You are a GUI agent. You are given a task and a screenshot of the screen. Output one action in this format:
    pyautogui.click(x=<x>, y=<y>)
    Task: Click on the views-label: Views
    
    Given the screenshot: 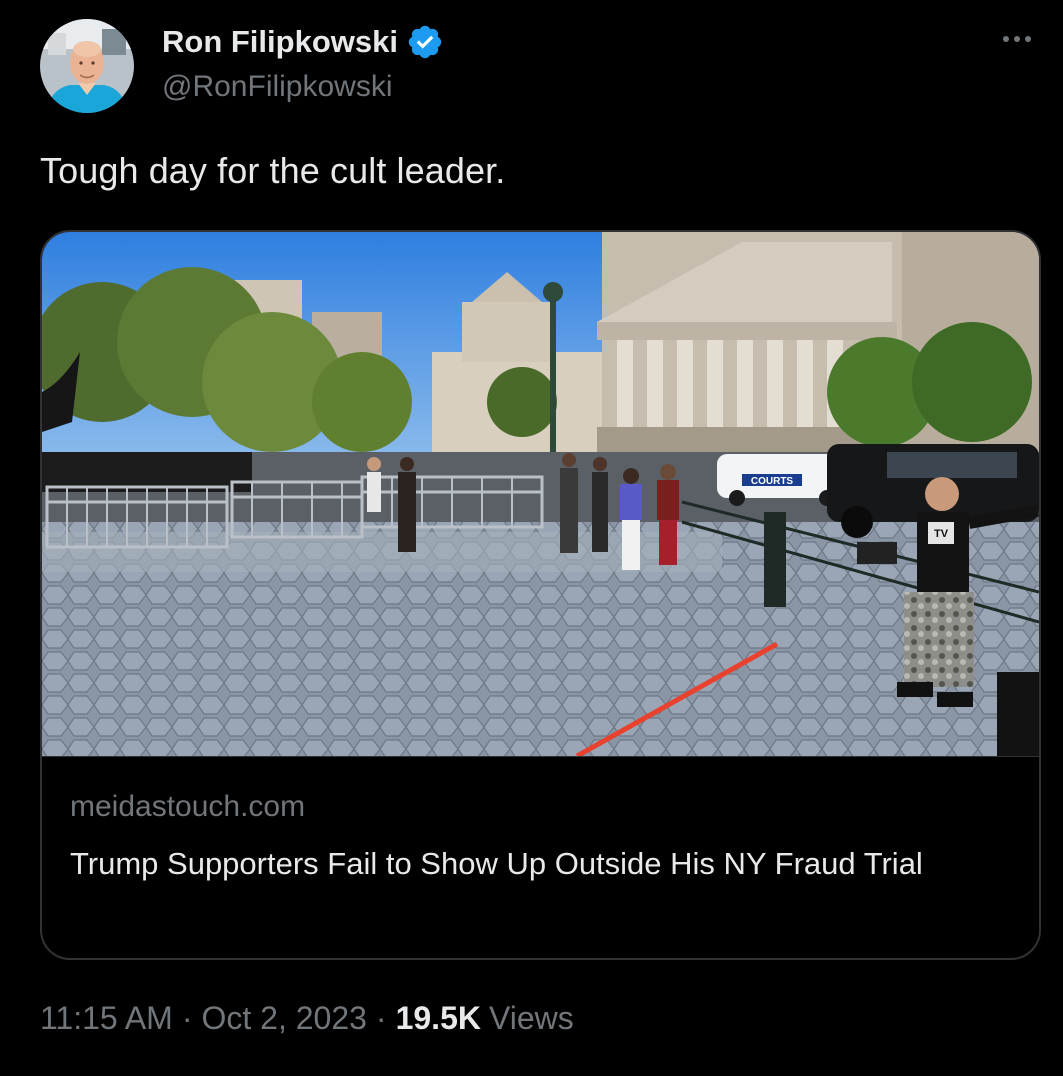 What is the action you would take?
    pyautogui.click(x=531, y=1018)
    